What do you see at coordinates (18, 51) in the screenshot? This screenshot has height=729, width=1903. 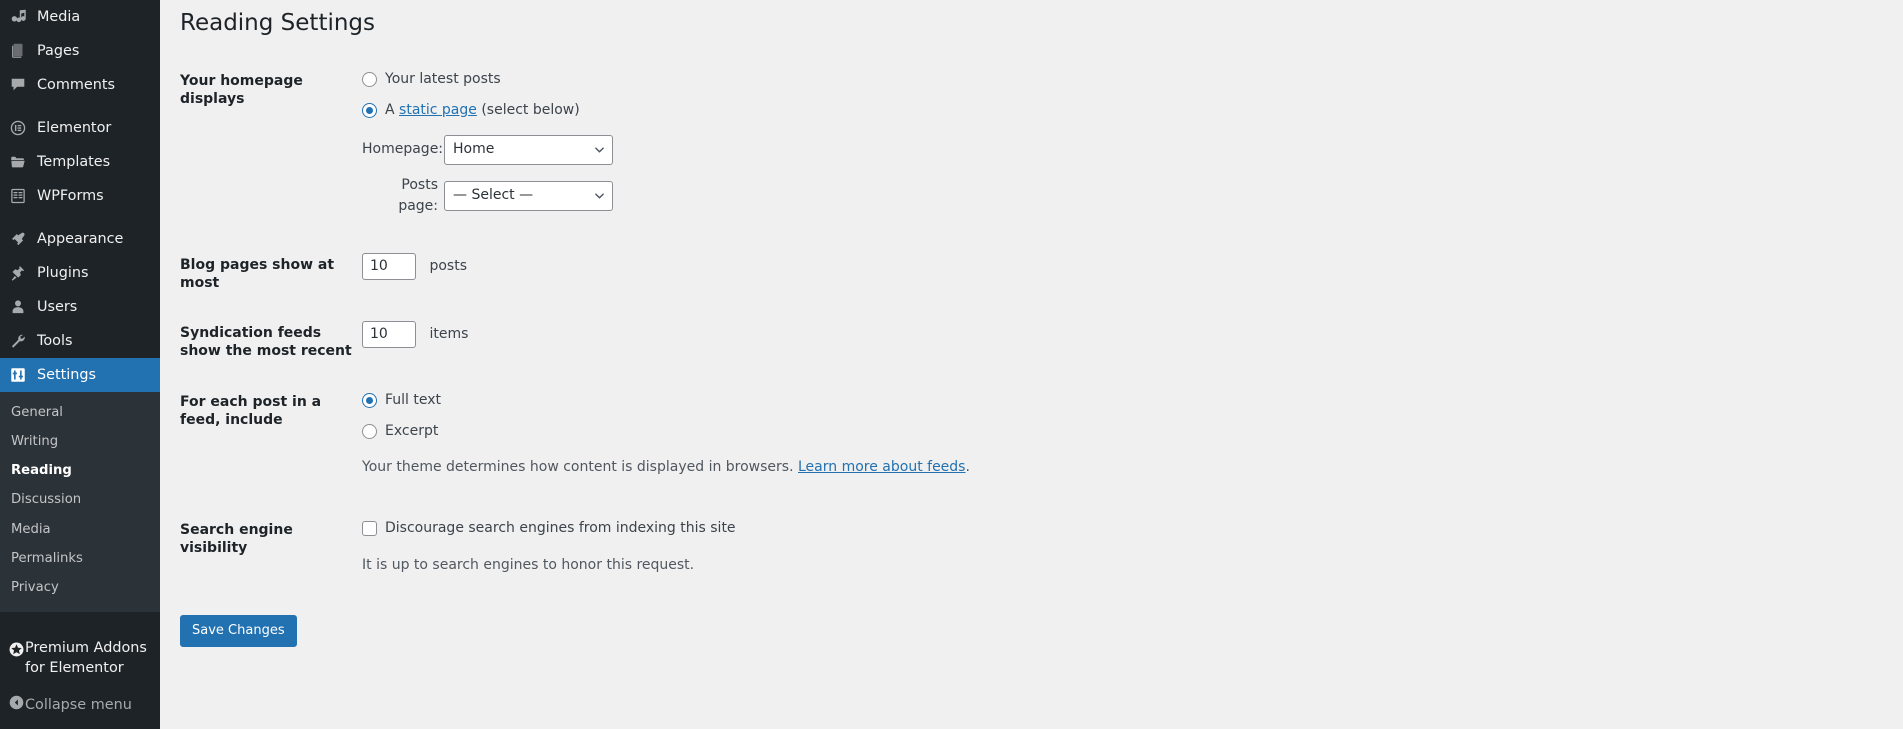 I see `pages-icon` at bounding box center [18, 51].